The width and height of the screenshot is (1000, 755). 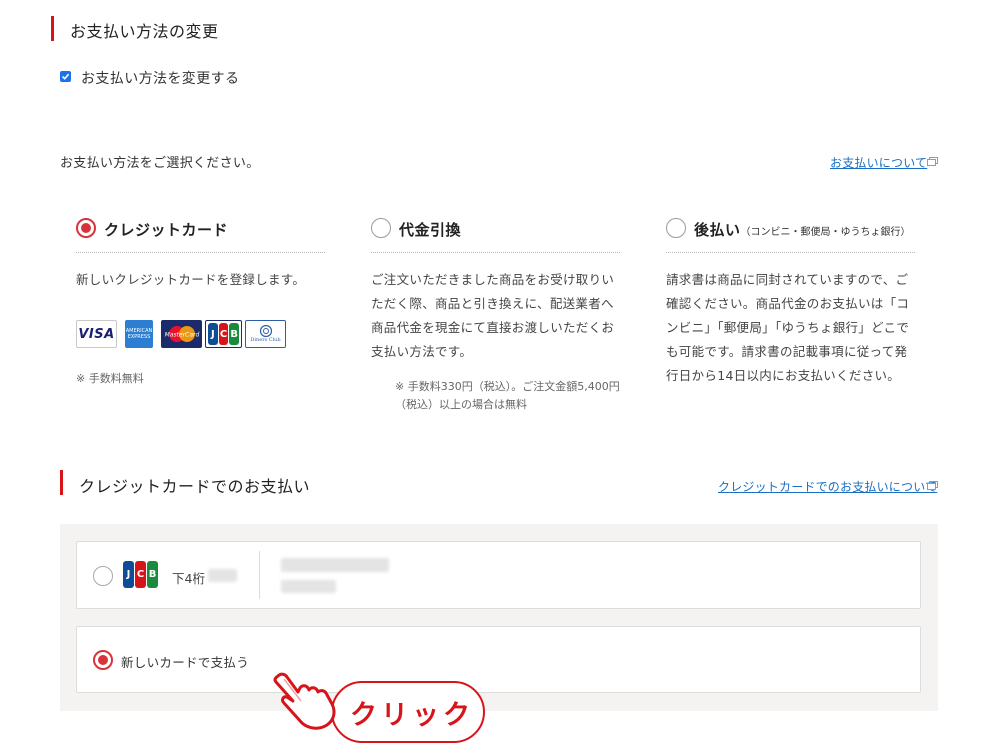 What do you see at coordinates (96, 334) in the screenshot?
I see `visa-logo: VISA` at bounding box center [96, 334].